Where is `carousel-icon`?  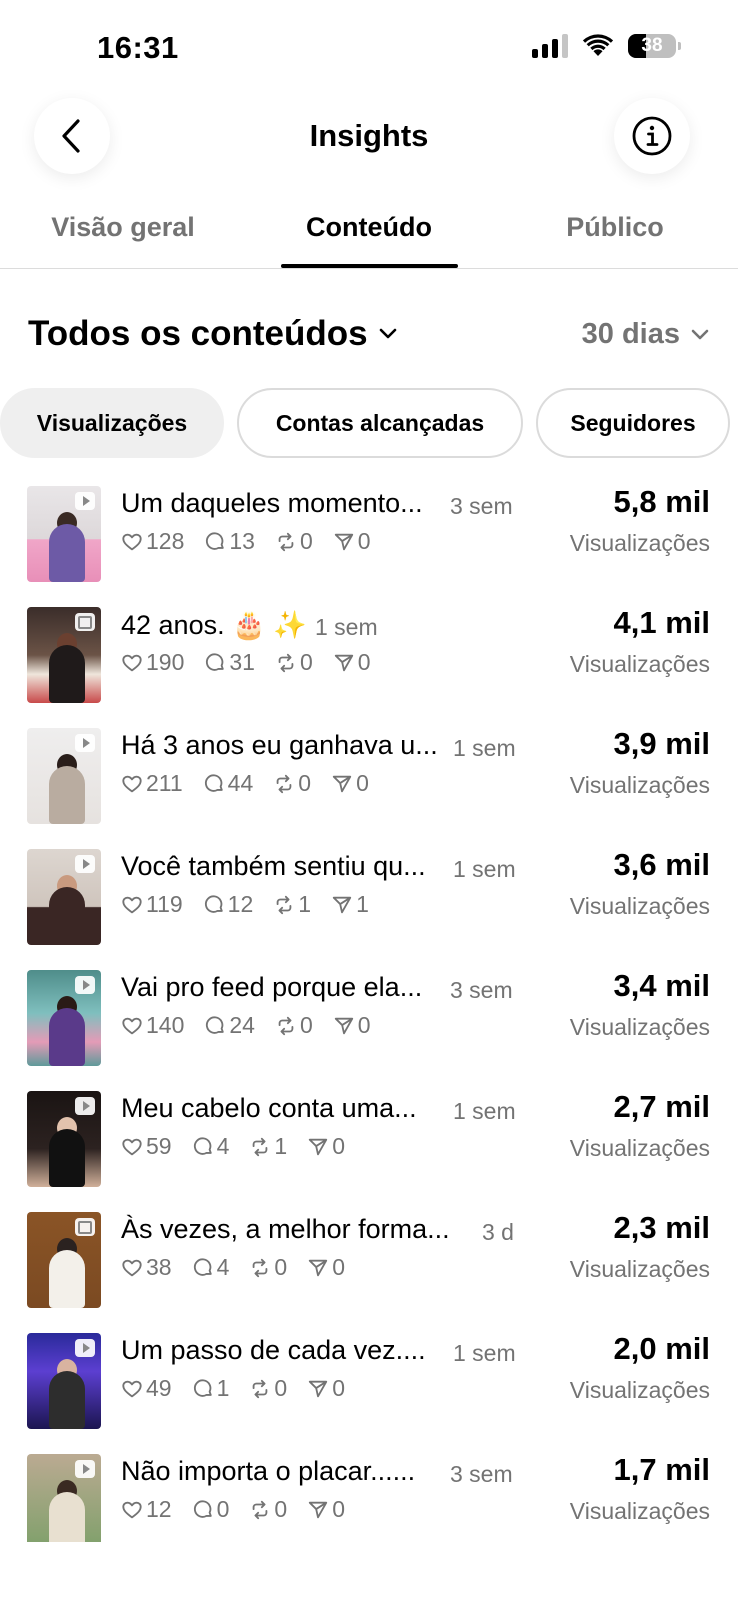
carousel-icon is located at coordinates (85, 1227).